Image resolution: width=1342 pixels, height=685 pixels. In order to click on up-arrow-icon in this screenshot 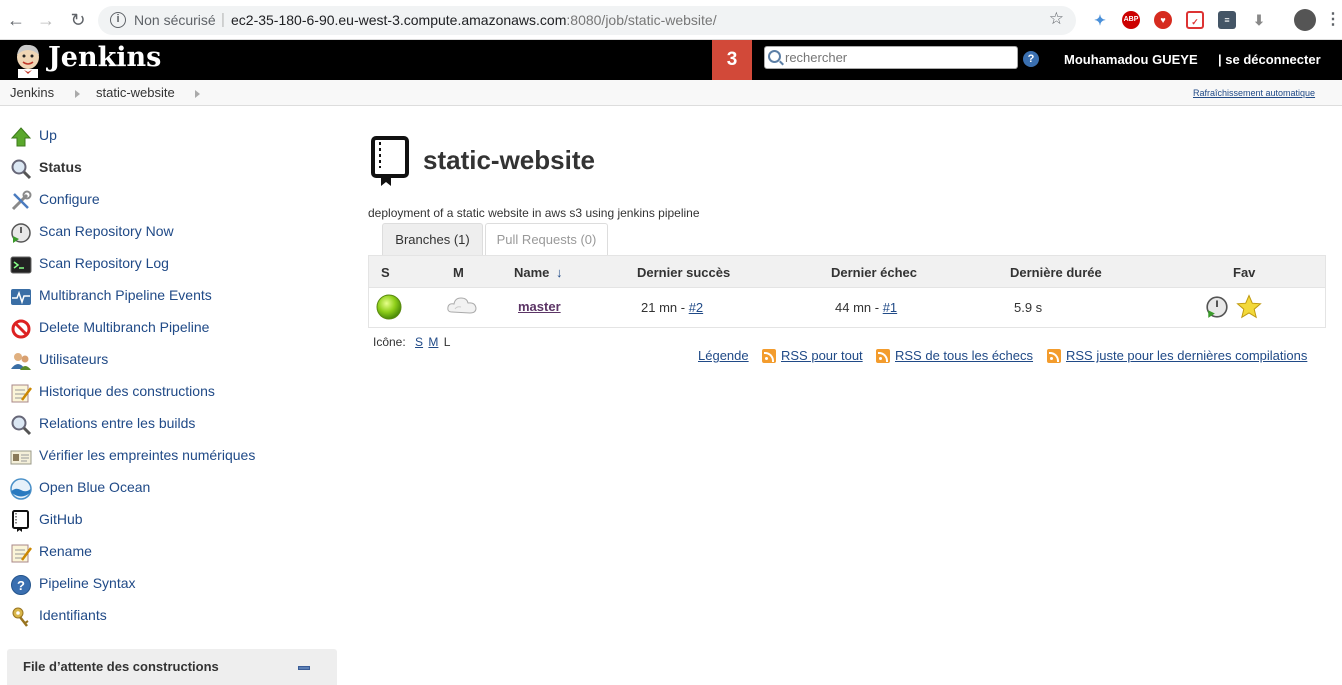, I will do `click(21, 137)`.